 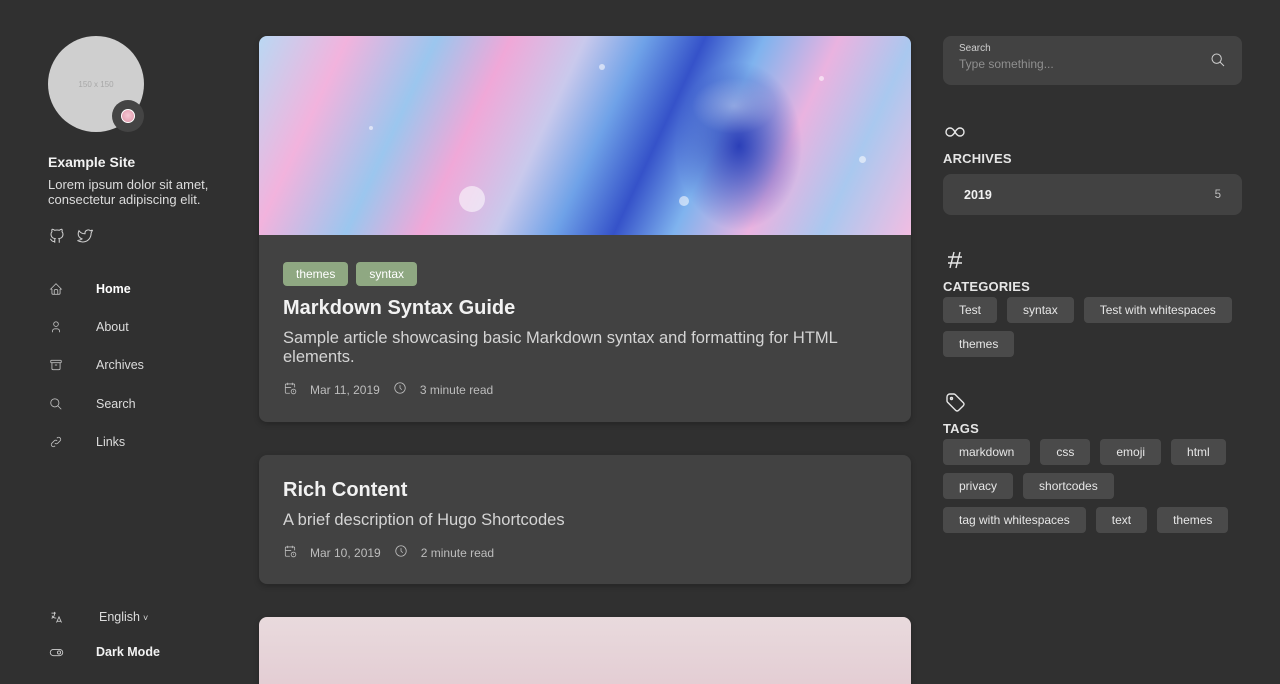 I want to click on article-title: Markdown Syntax Guide, so click(x=585, y=308).